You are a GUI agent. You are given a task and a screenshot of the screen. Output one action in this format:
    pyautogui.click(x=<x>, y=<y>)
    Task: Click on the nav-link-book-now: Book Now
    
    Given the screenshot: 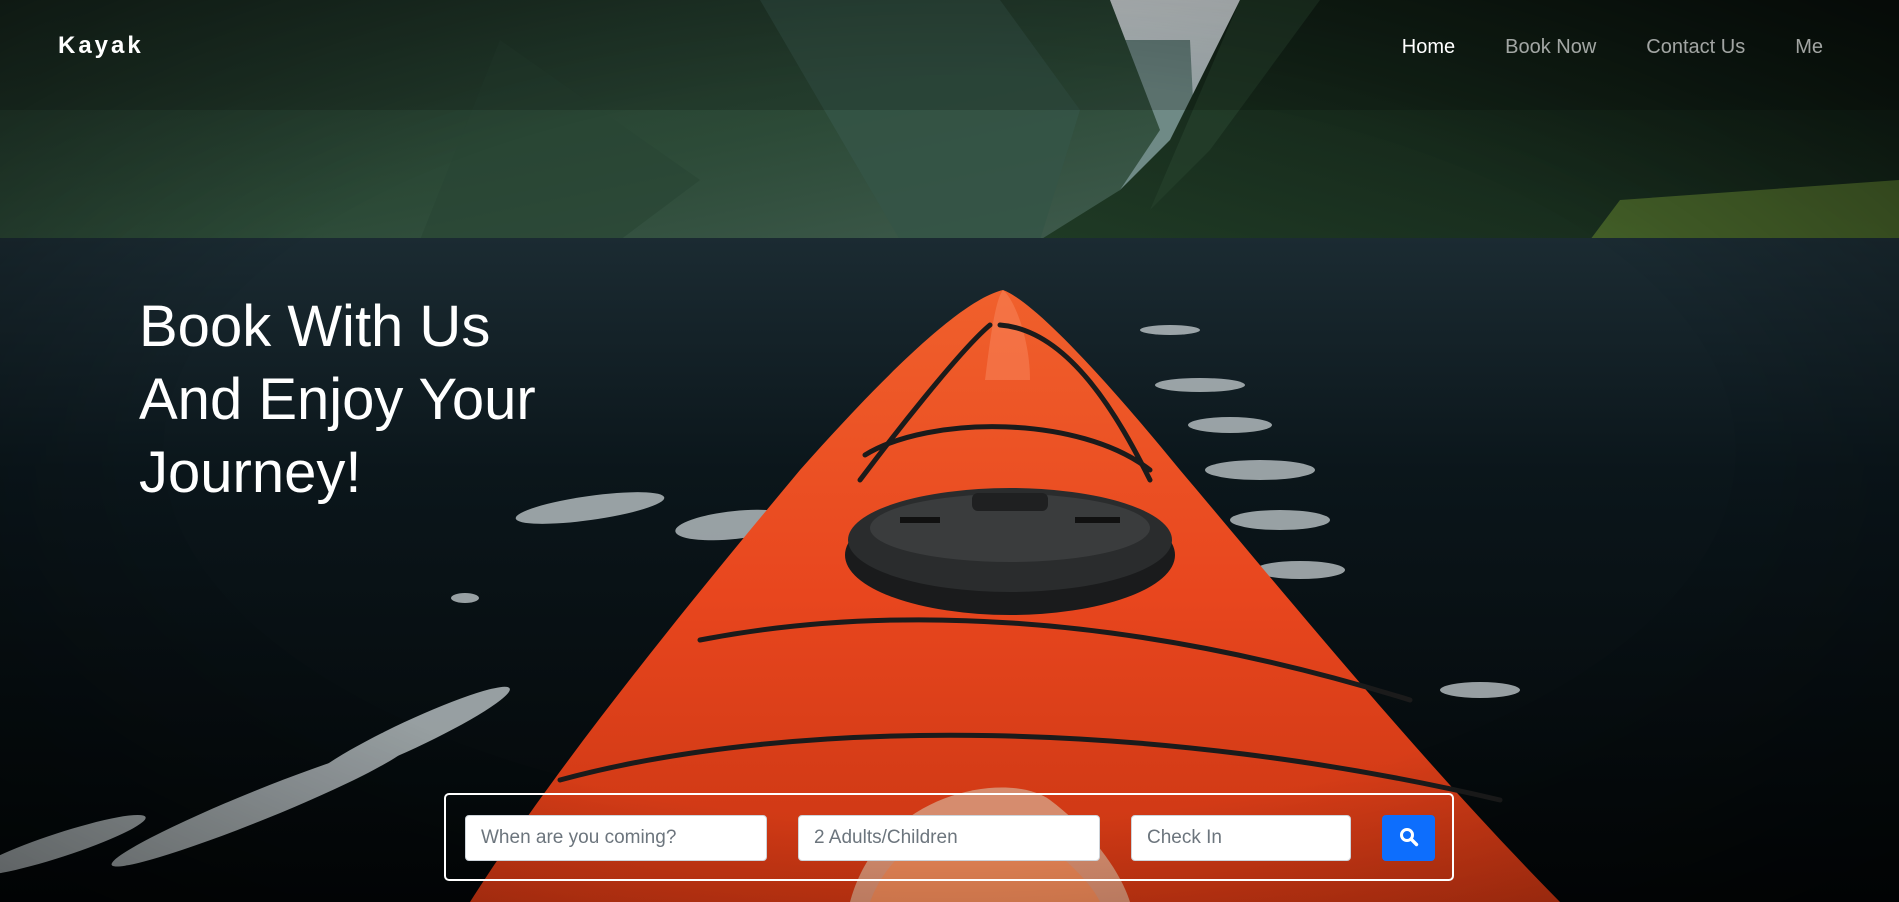 What is the action you would take?
    pyautogui.click(x=1550, y=47)
    